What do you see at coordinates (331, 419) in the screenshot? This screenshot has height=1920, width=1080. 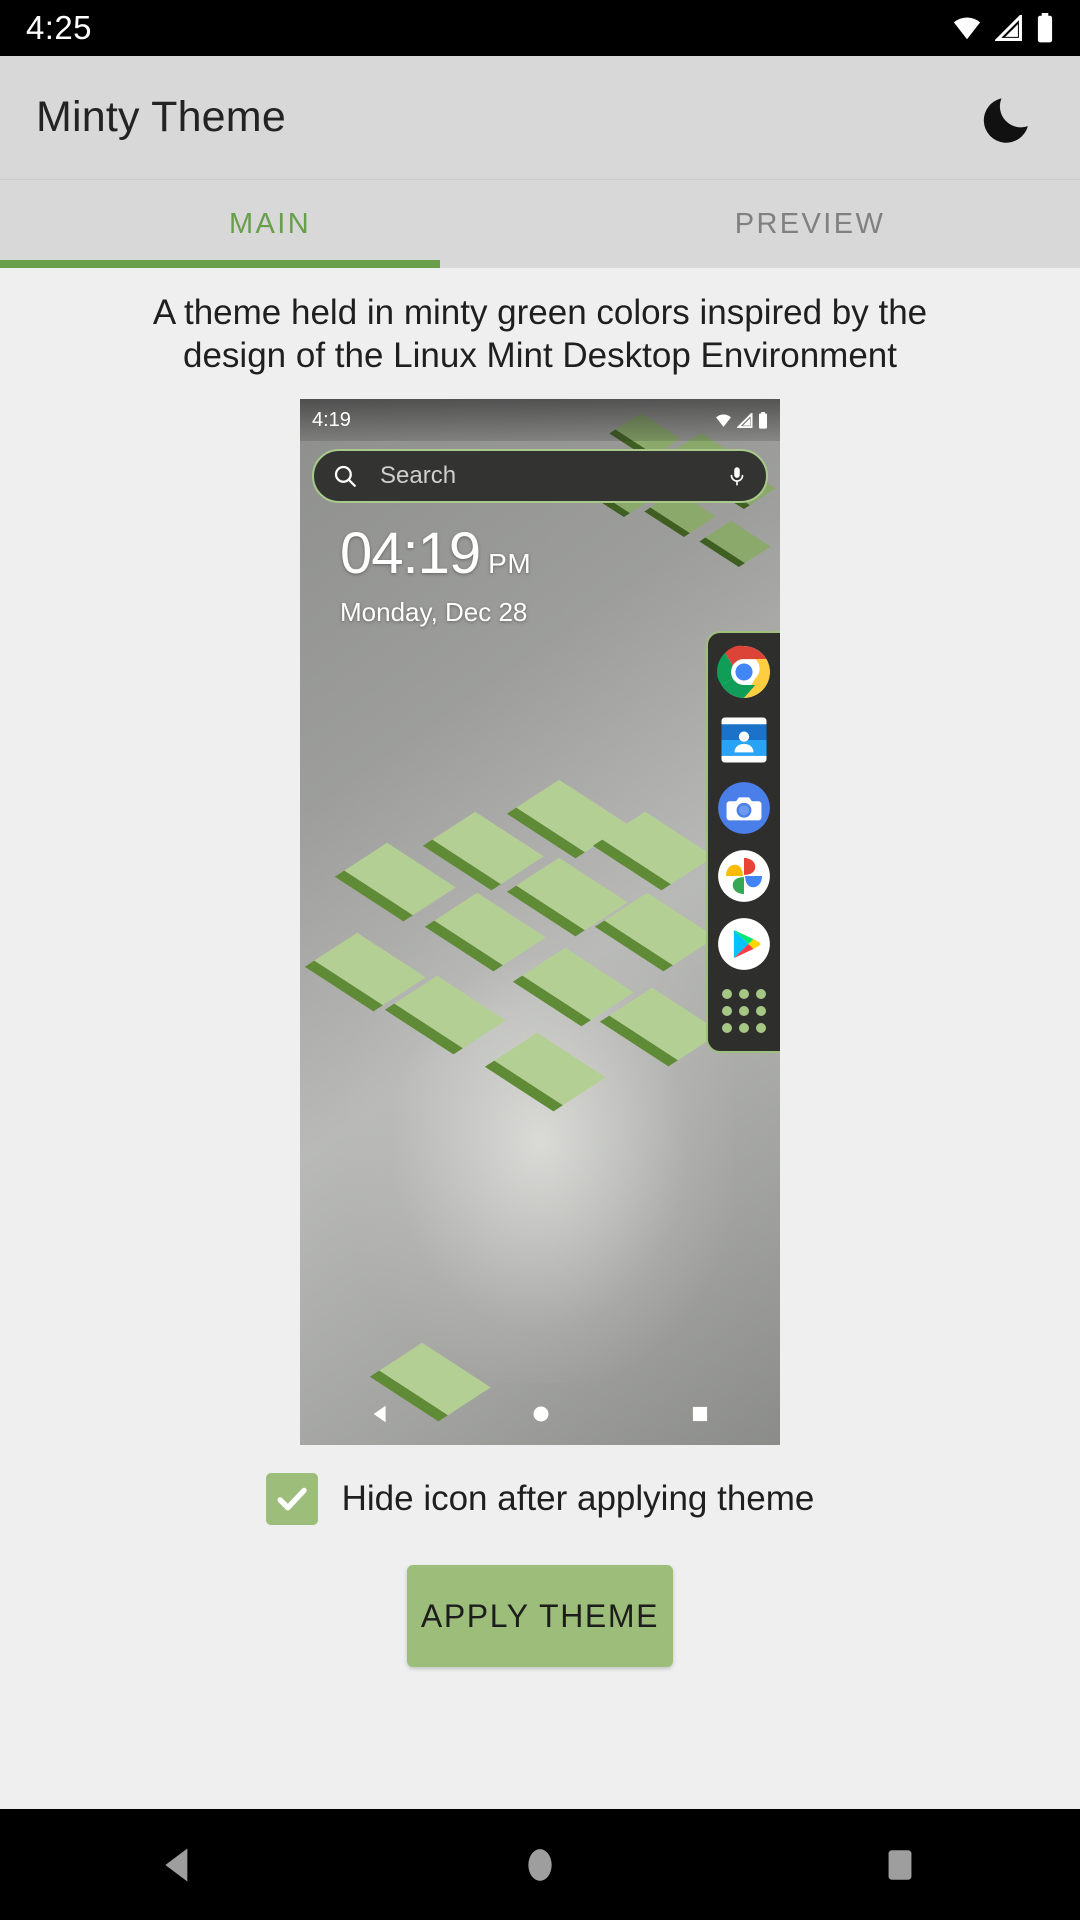 I see `preview-status-time: 4:19` at bounding box center [331, 419].